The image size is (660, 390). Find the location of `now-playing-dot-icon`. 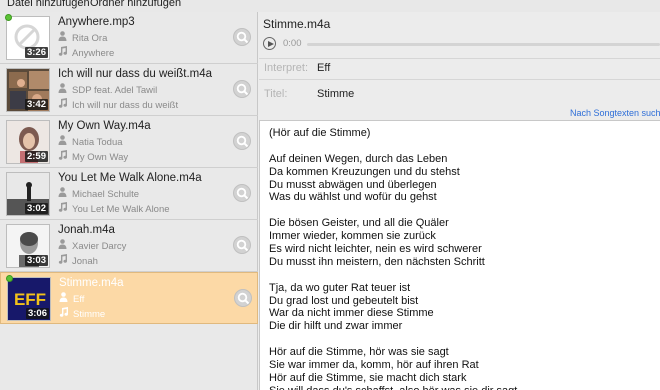

now-playing-dot-icon is located at coordinates (8, 17).